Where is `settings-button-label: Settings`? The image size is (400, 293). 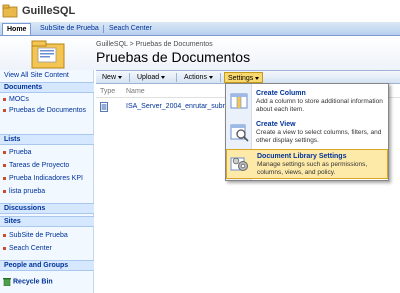 settings-button-label: Settings is located at coordinates (241, 78).